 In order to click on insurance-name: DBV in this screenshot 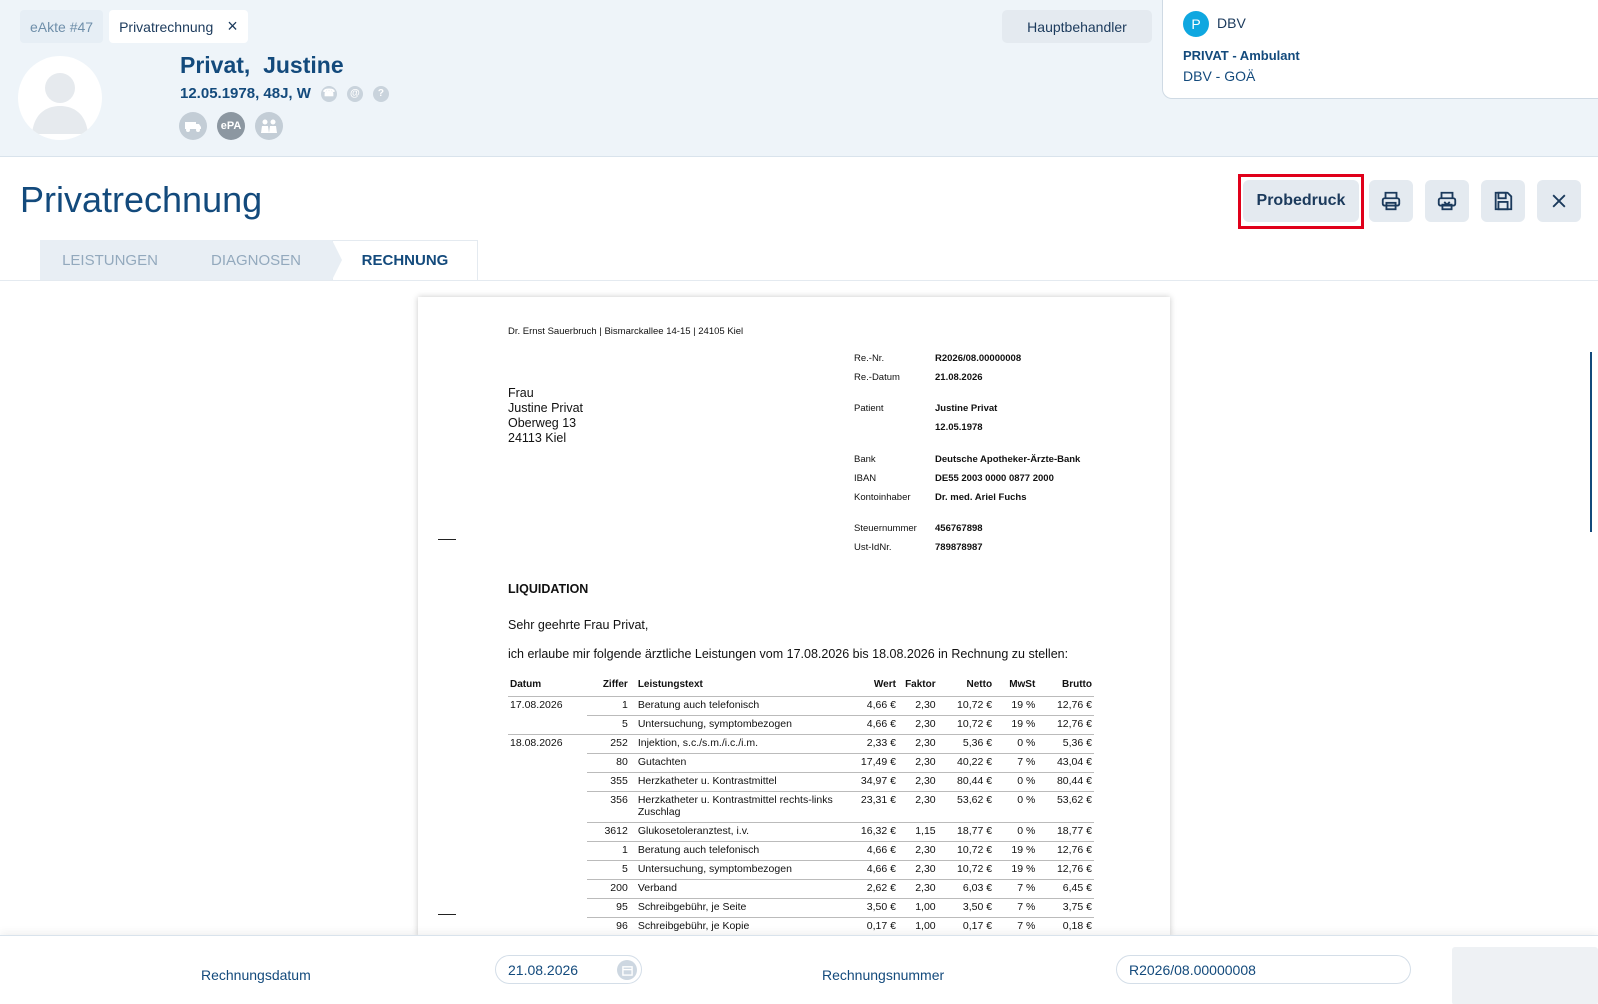, I will do `click(1231, 23)`.